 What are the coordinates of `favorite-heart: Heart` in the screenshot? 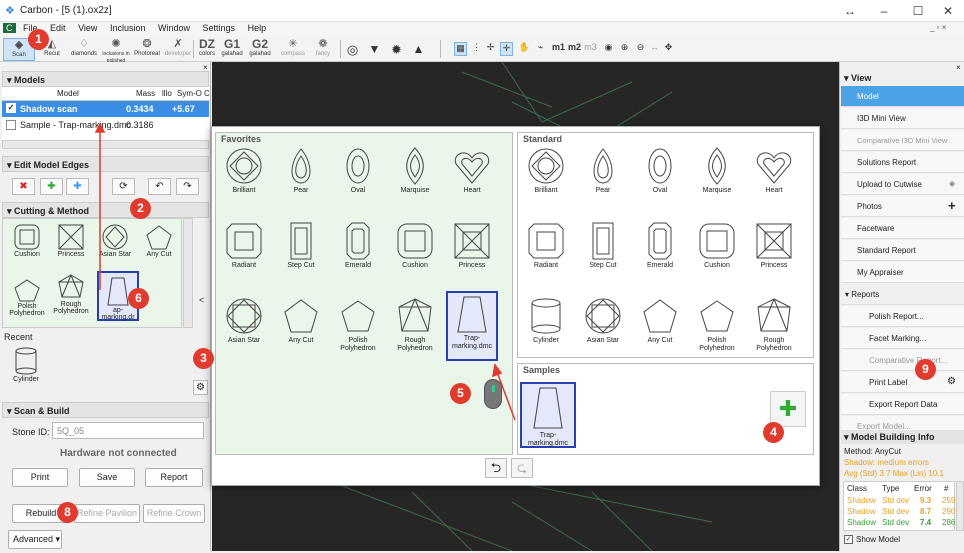 It's located at (472, 170).